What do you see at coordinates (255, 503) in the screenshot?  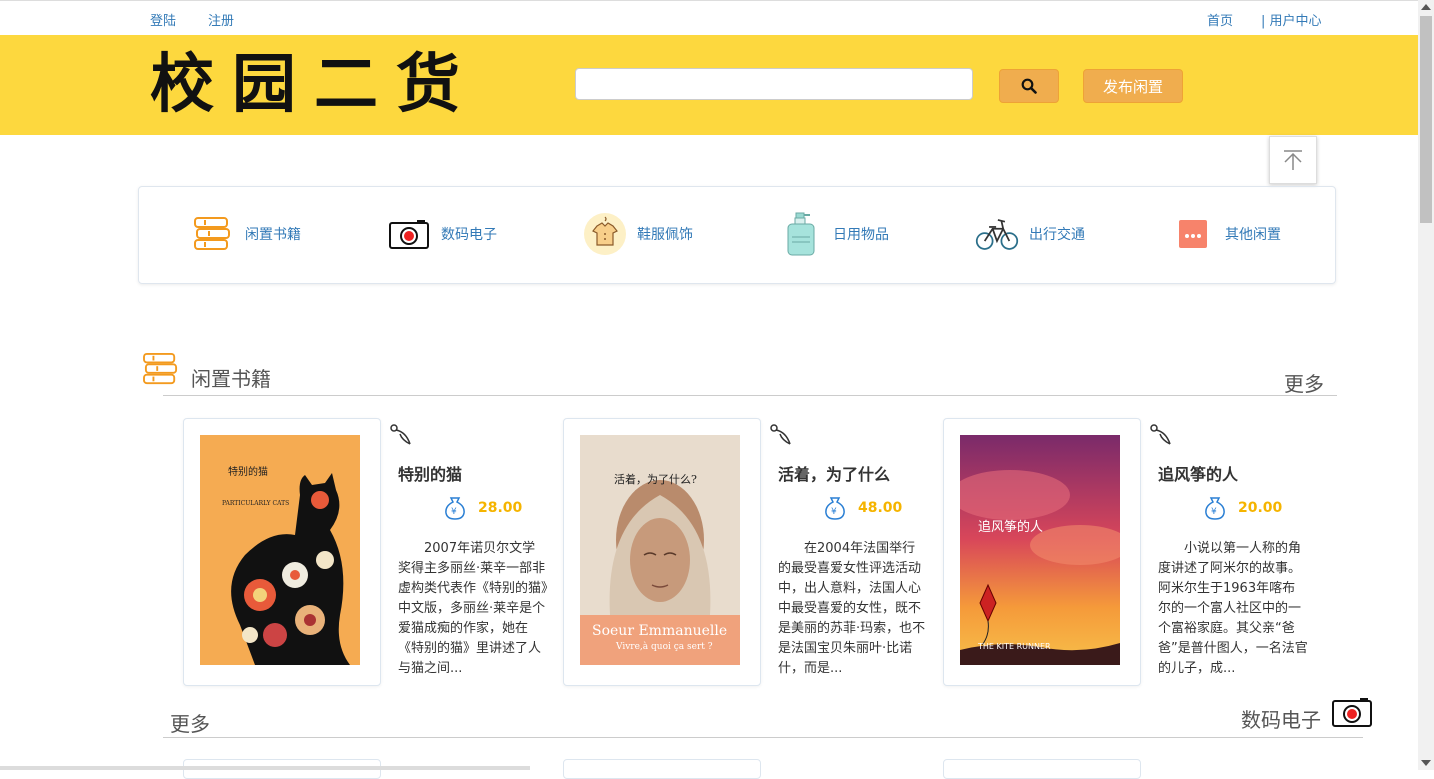 I see `cover-subtitle-text: PARTICULARLY CATS` at bounding box center [255, 503].